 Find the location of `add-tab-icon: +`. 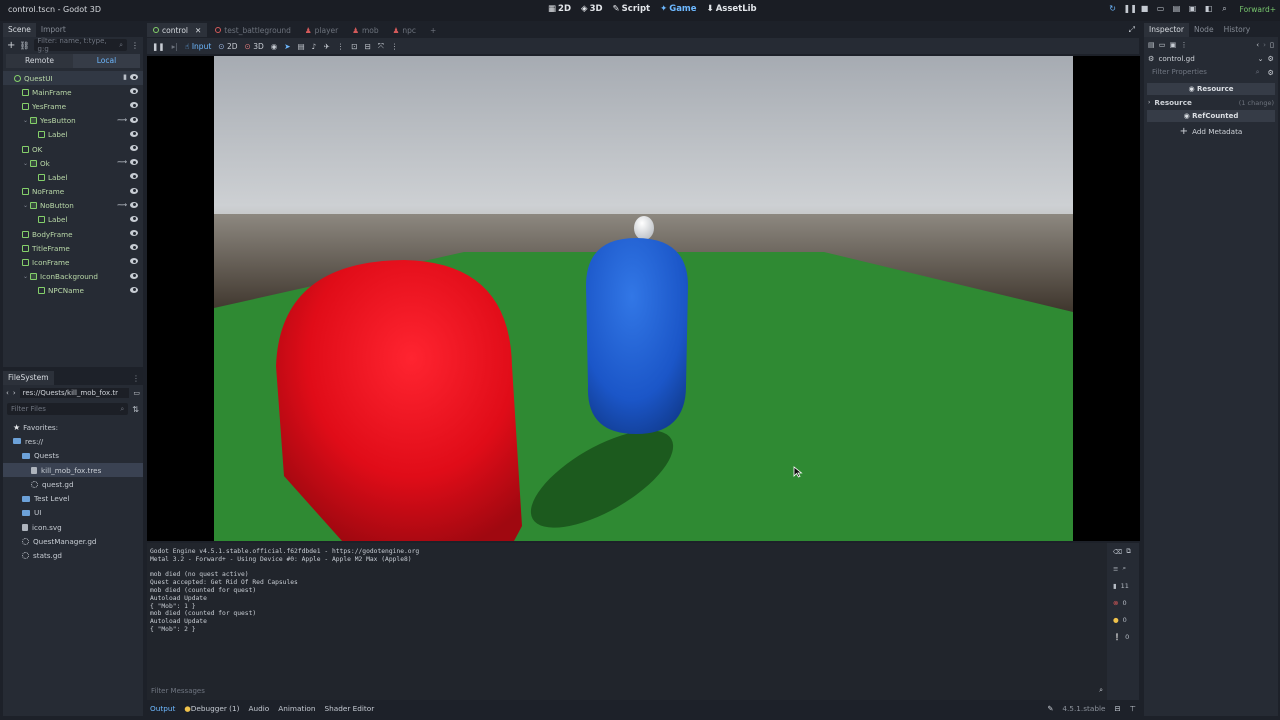

add-tab-icon: + is located at coordinates (433, 30).